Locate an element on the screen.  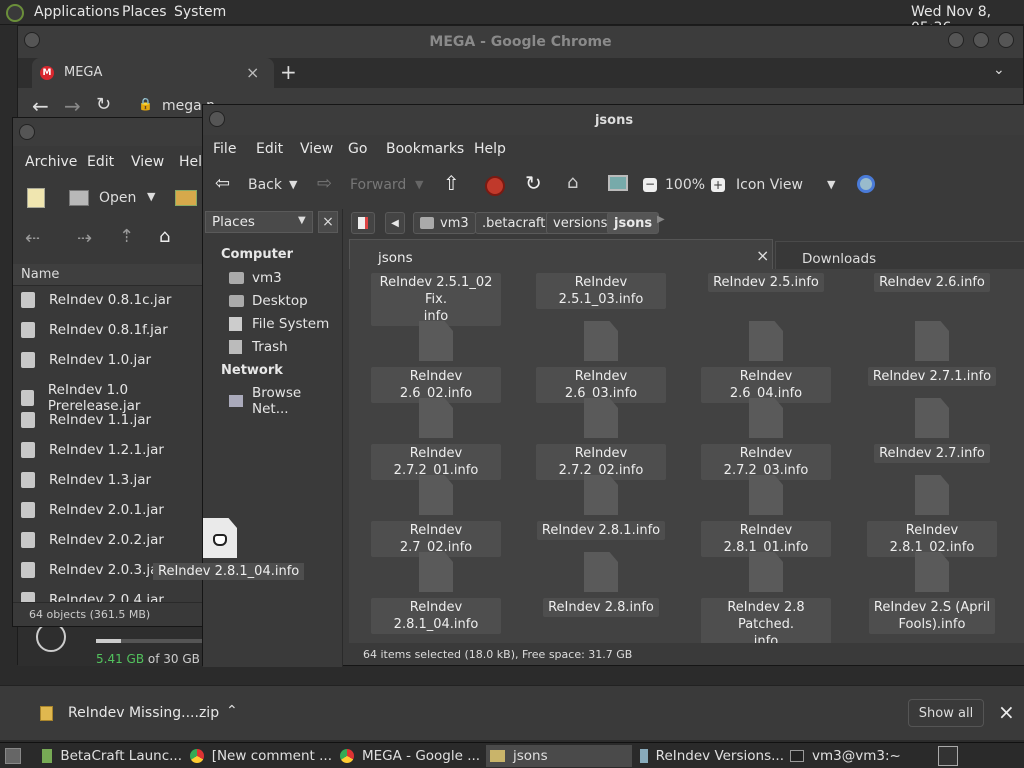
taskbar-item-terminal: vm3@vm3:~ is located at coordinates (859, 756).